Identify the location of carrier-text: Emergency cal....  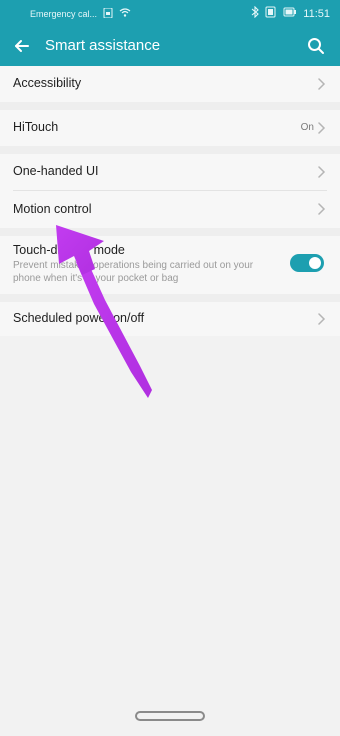
(64, 14).